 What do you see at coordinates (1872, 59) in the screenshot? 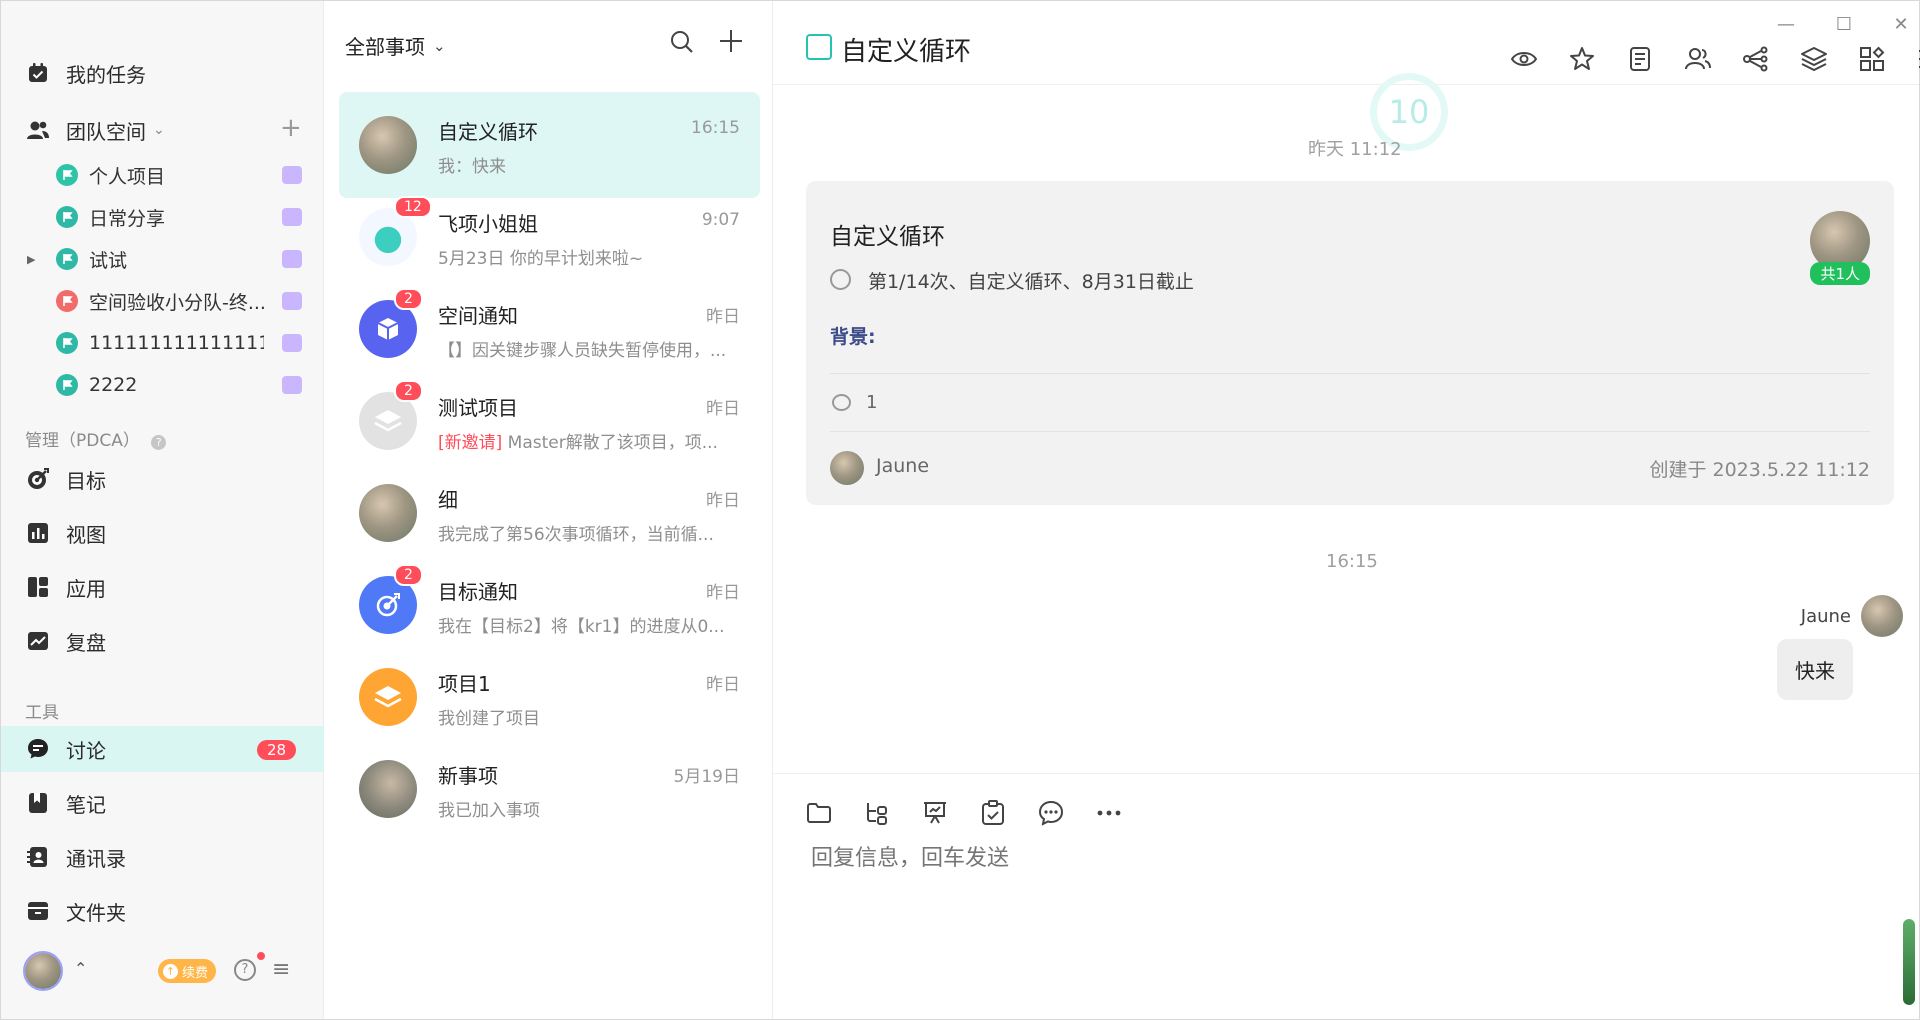
I see `widgets-icon` at bounding box center [1872, 59].